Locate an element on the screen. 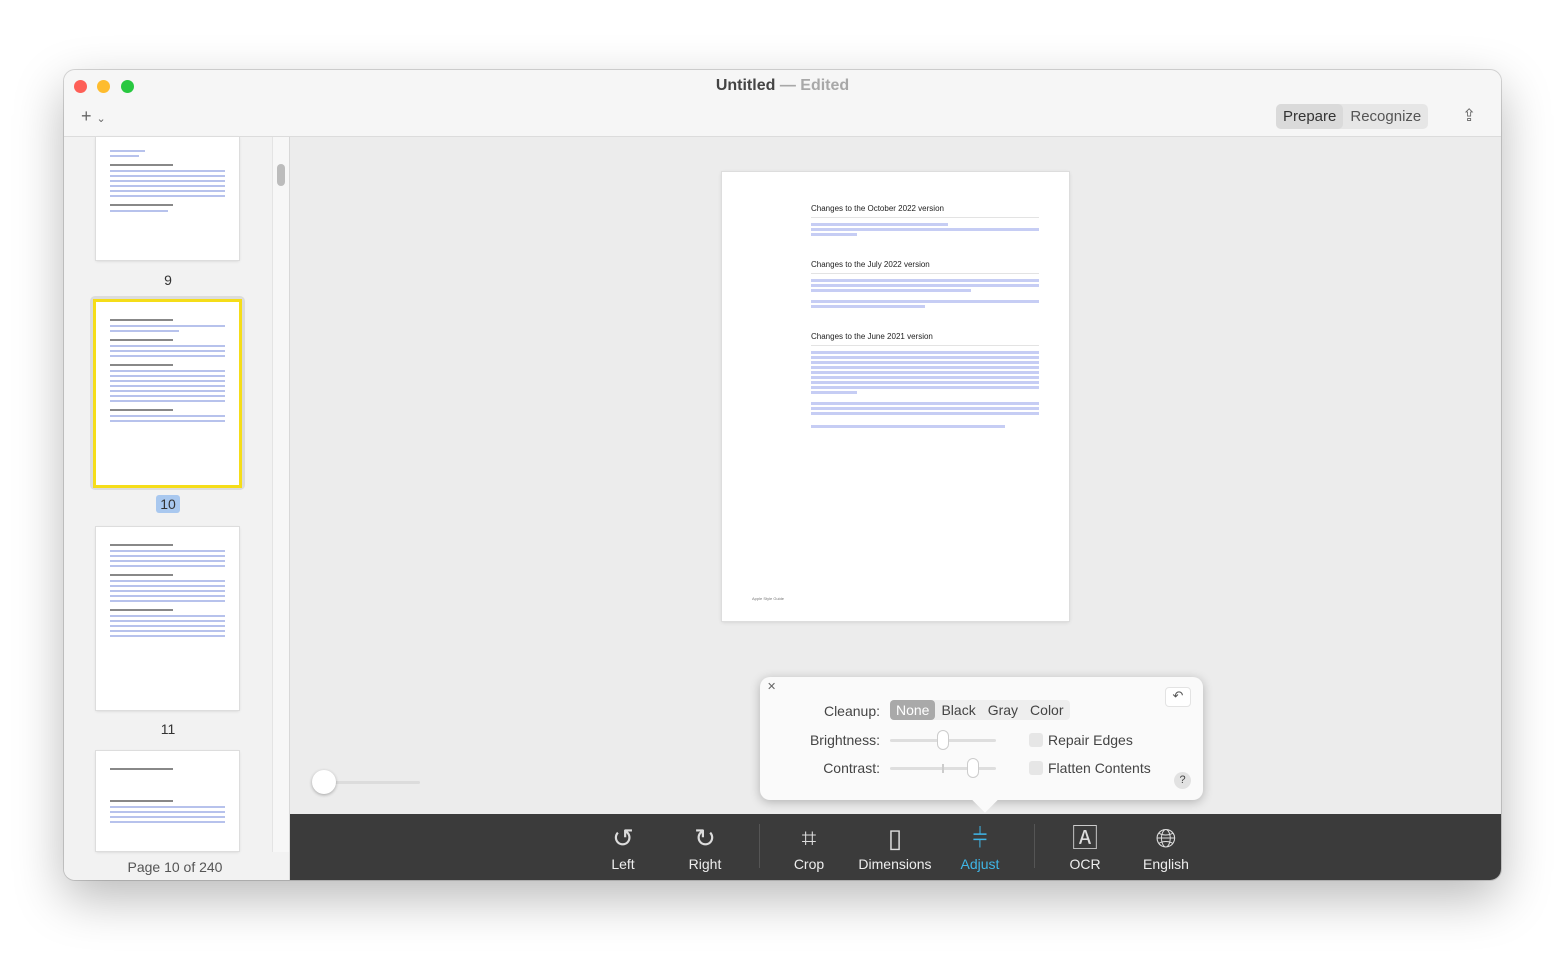 The width and height of the screenshot is (1560, 974). adjust-button: ⫩ Adjust is located at coordinates (980, 847).